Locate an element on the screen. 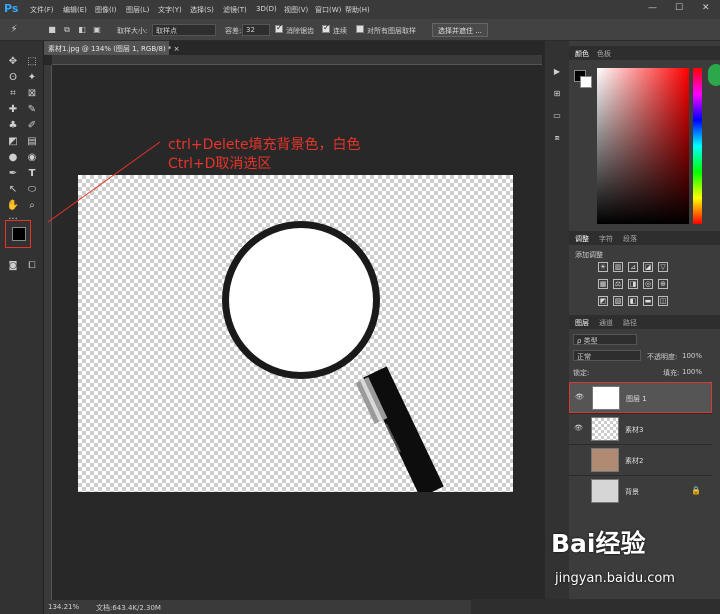  vibrance-icon: ▽ is located at coordinates (663, 267).